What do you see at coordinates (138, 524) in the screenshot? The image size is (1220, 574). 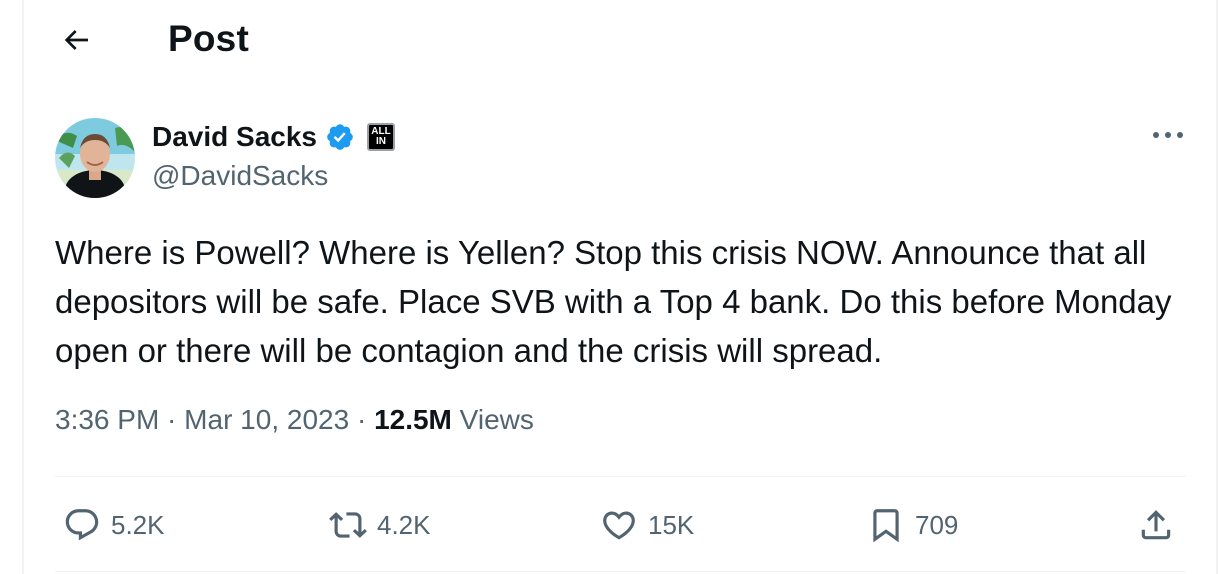 I see `reply-count: 5.2K` at bounding box center [138, 524].